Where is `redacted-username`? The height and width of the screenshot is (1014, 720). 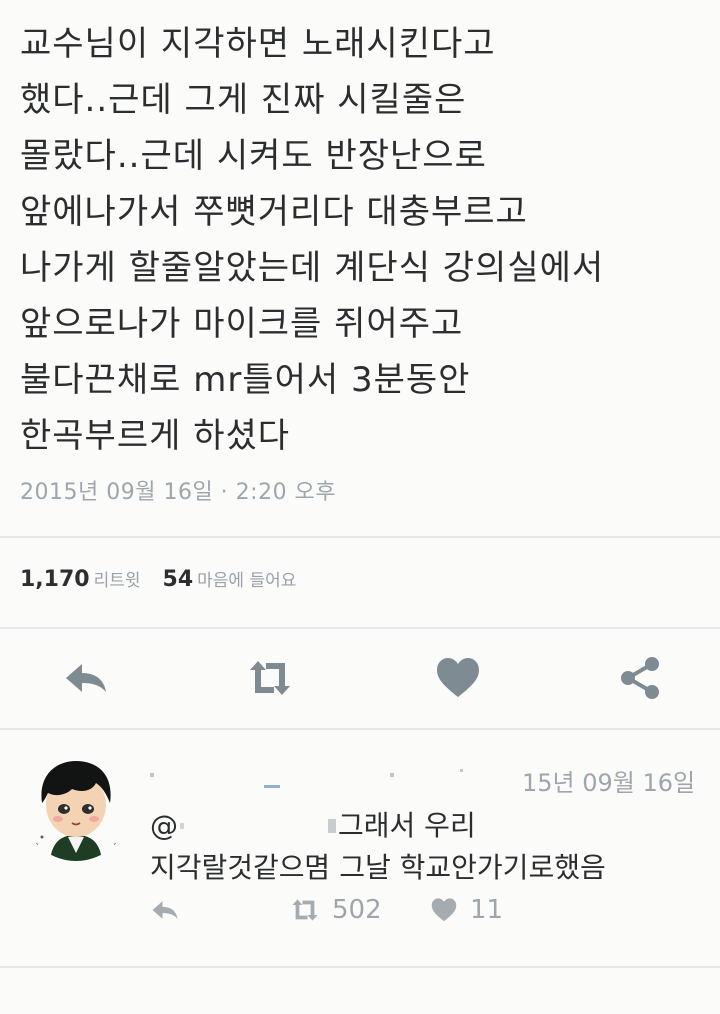 redacted-username is located at coordinates (306, 778).